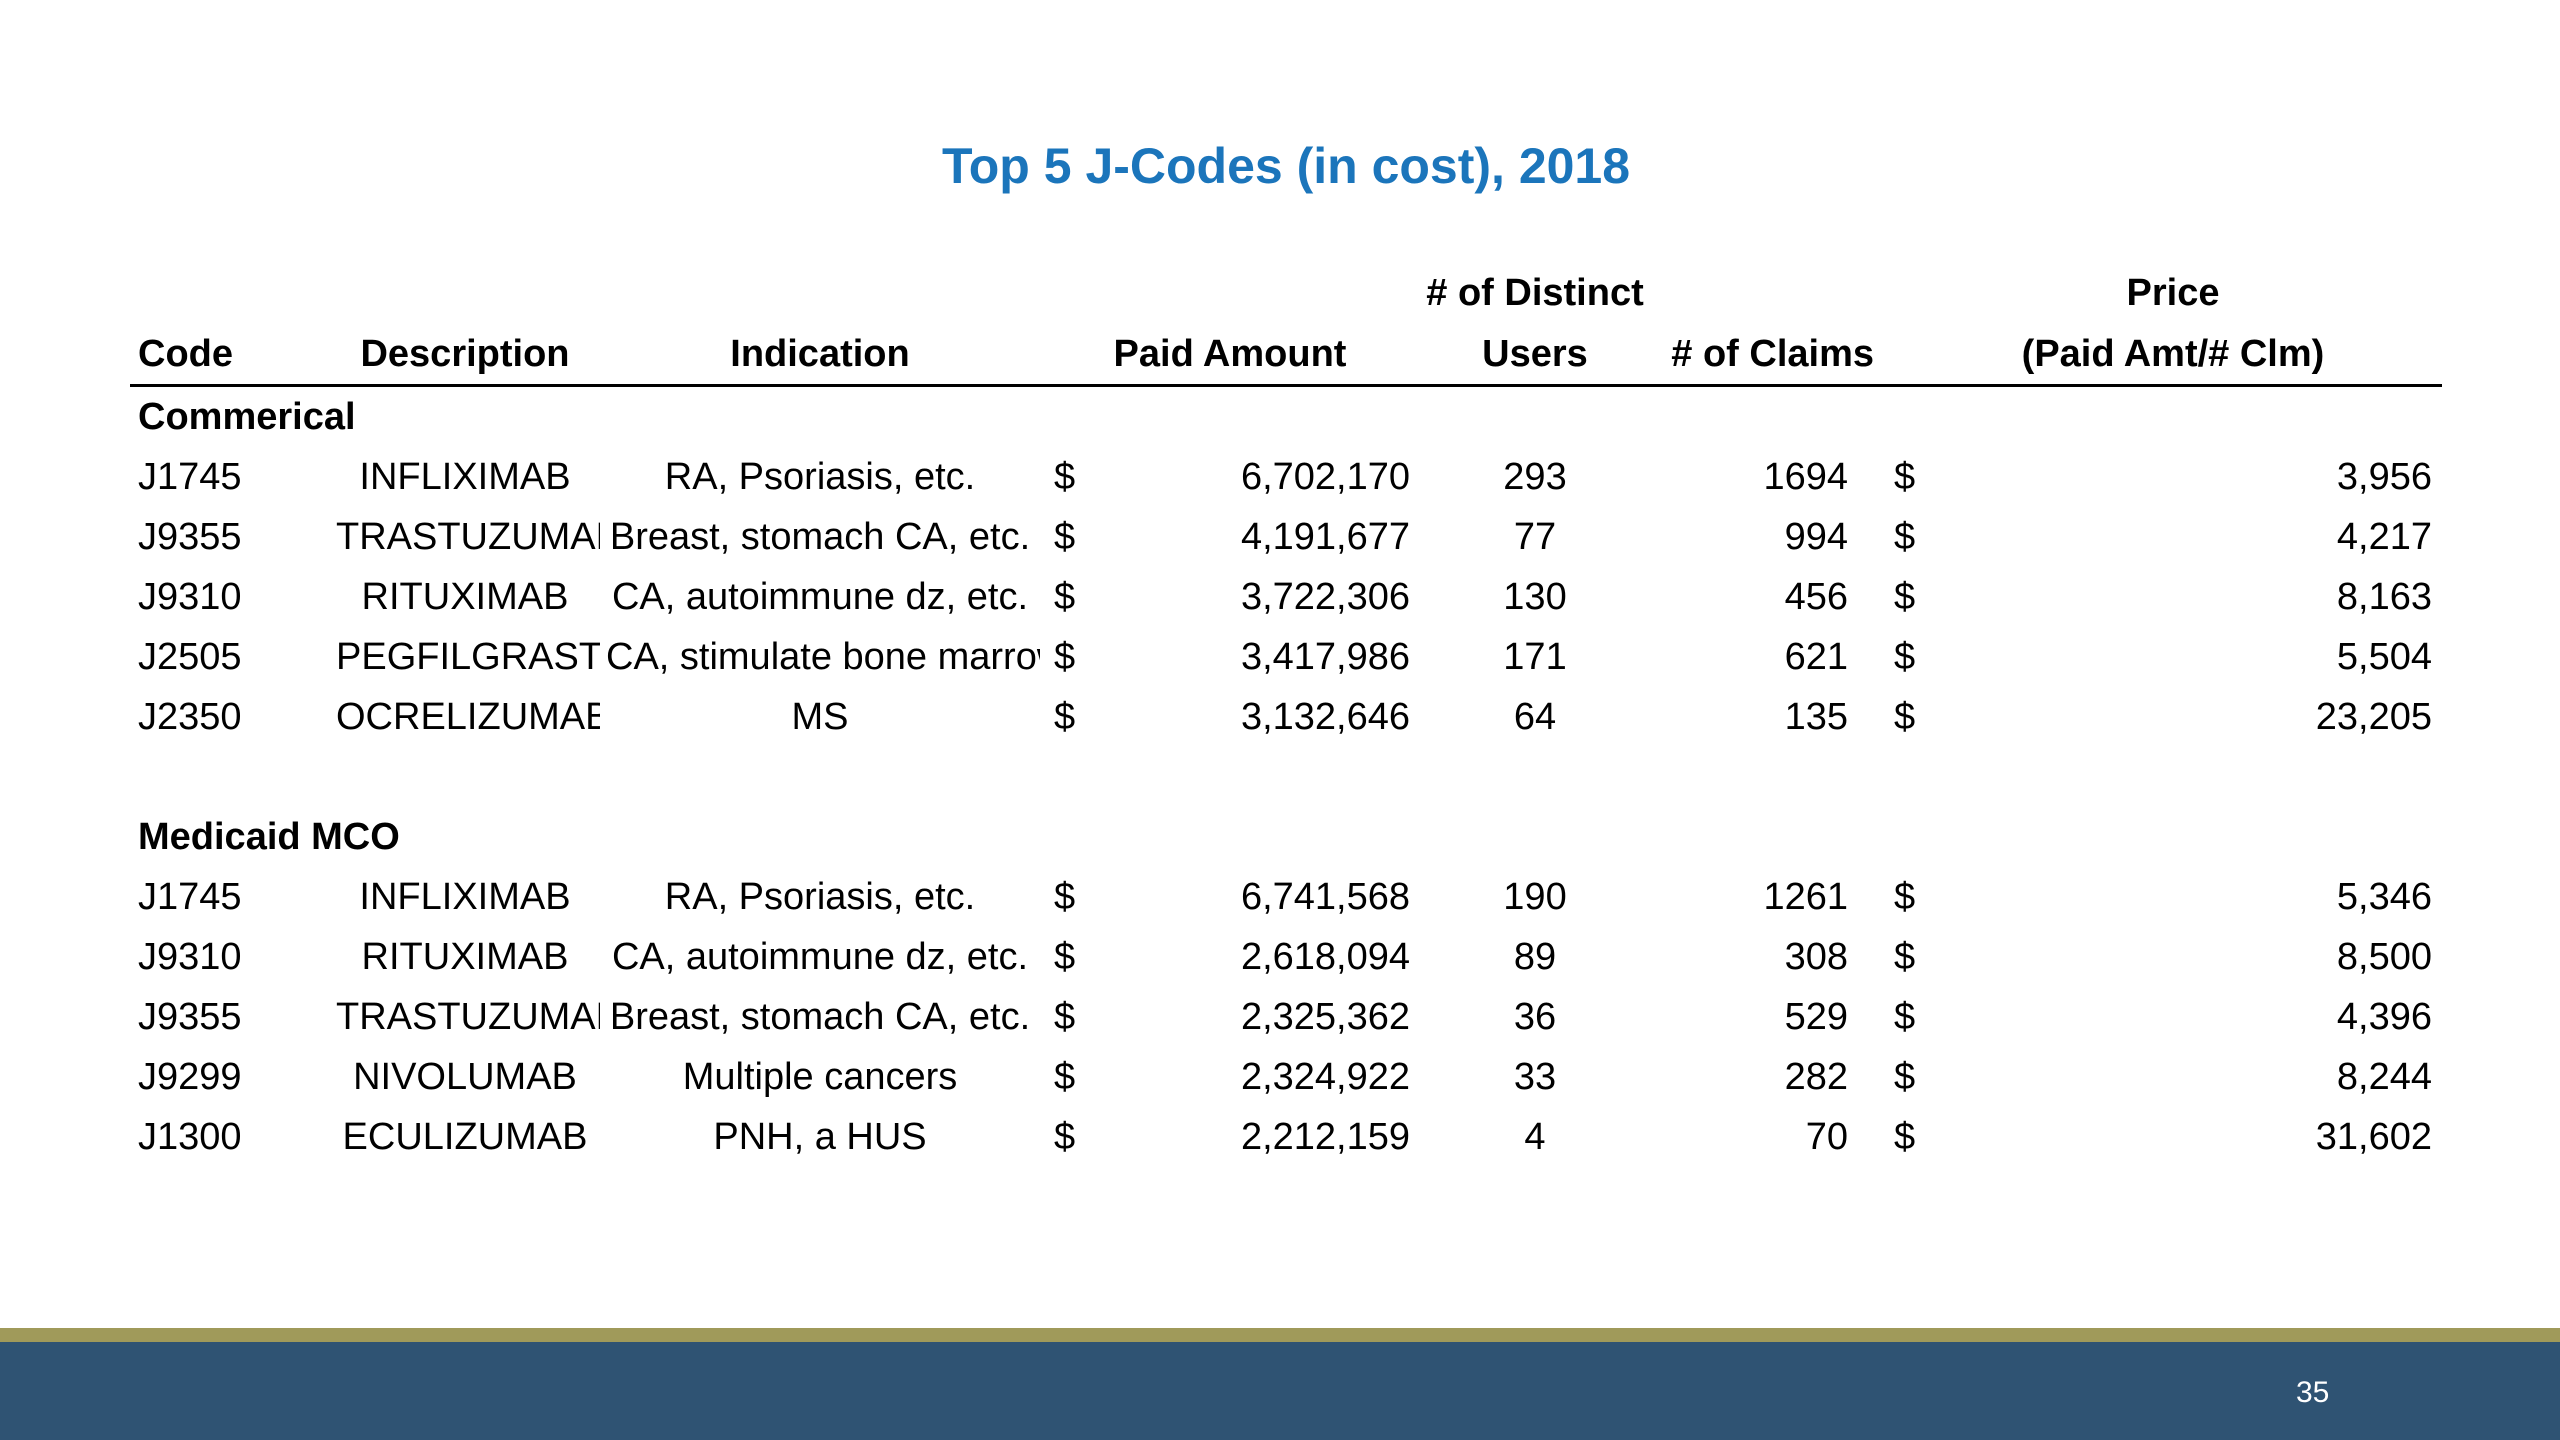 Image resolution: width=2560 pixels, height=1440 pixels. I want to click on cell-users: 171, so click(1535, 657).